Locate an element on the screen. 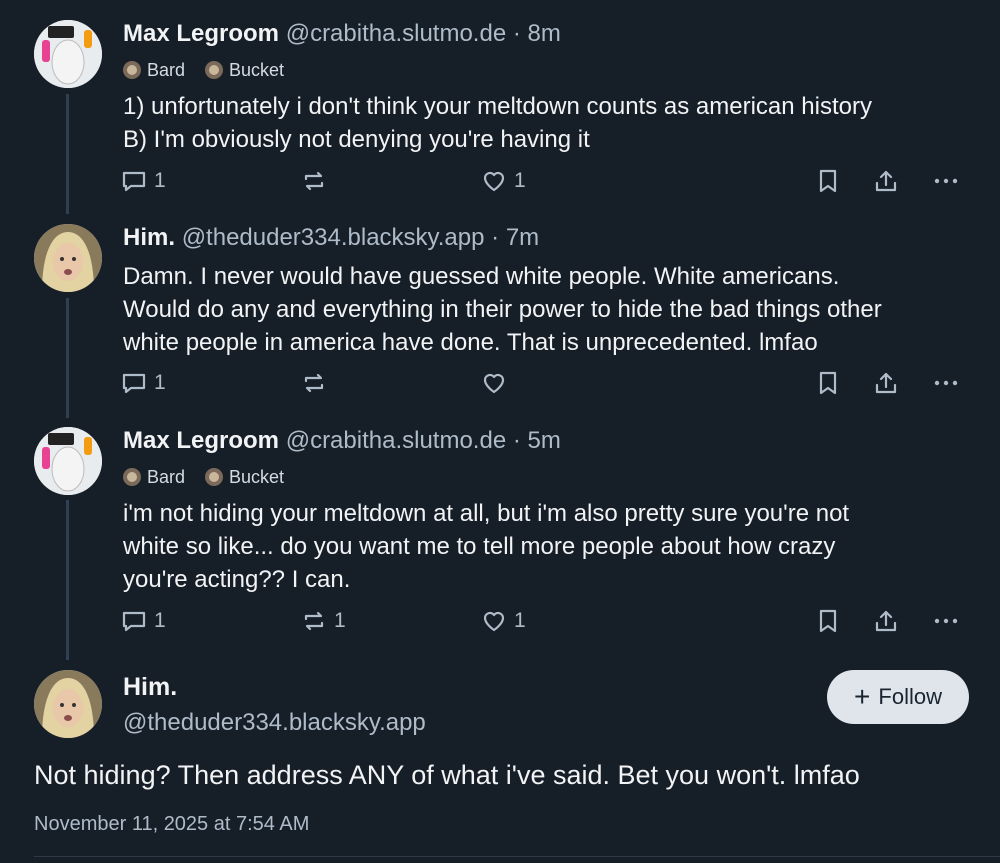 The image size is (1000, 863). follow-label: Follow is located at coordinates (910, 696).